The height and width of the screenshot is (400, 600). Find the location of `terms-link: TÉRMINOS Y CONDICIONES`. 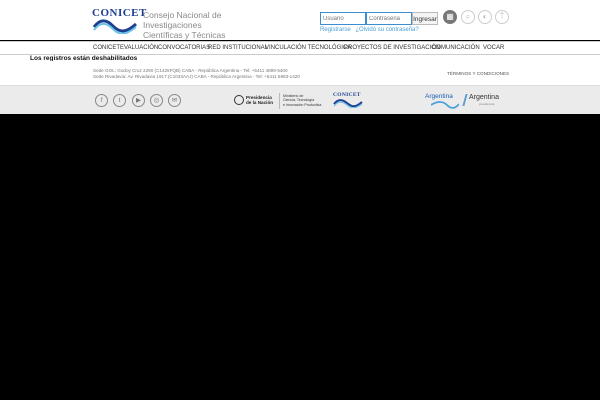

terms-link: TÉRMINOS Y CONDICIONES is located at coordinates (478, 73).